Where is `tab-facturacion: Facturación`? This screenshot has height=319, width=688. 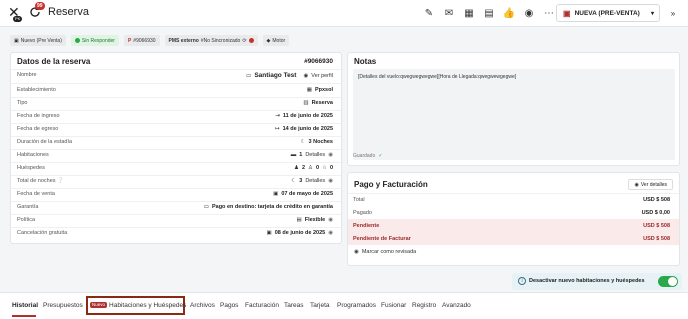
tab-facturacion: Facturación is located at coordinates (262, 305).